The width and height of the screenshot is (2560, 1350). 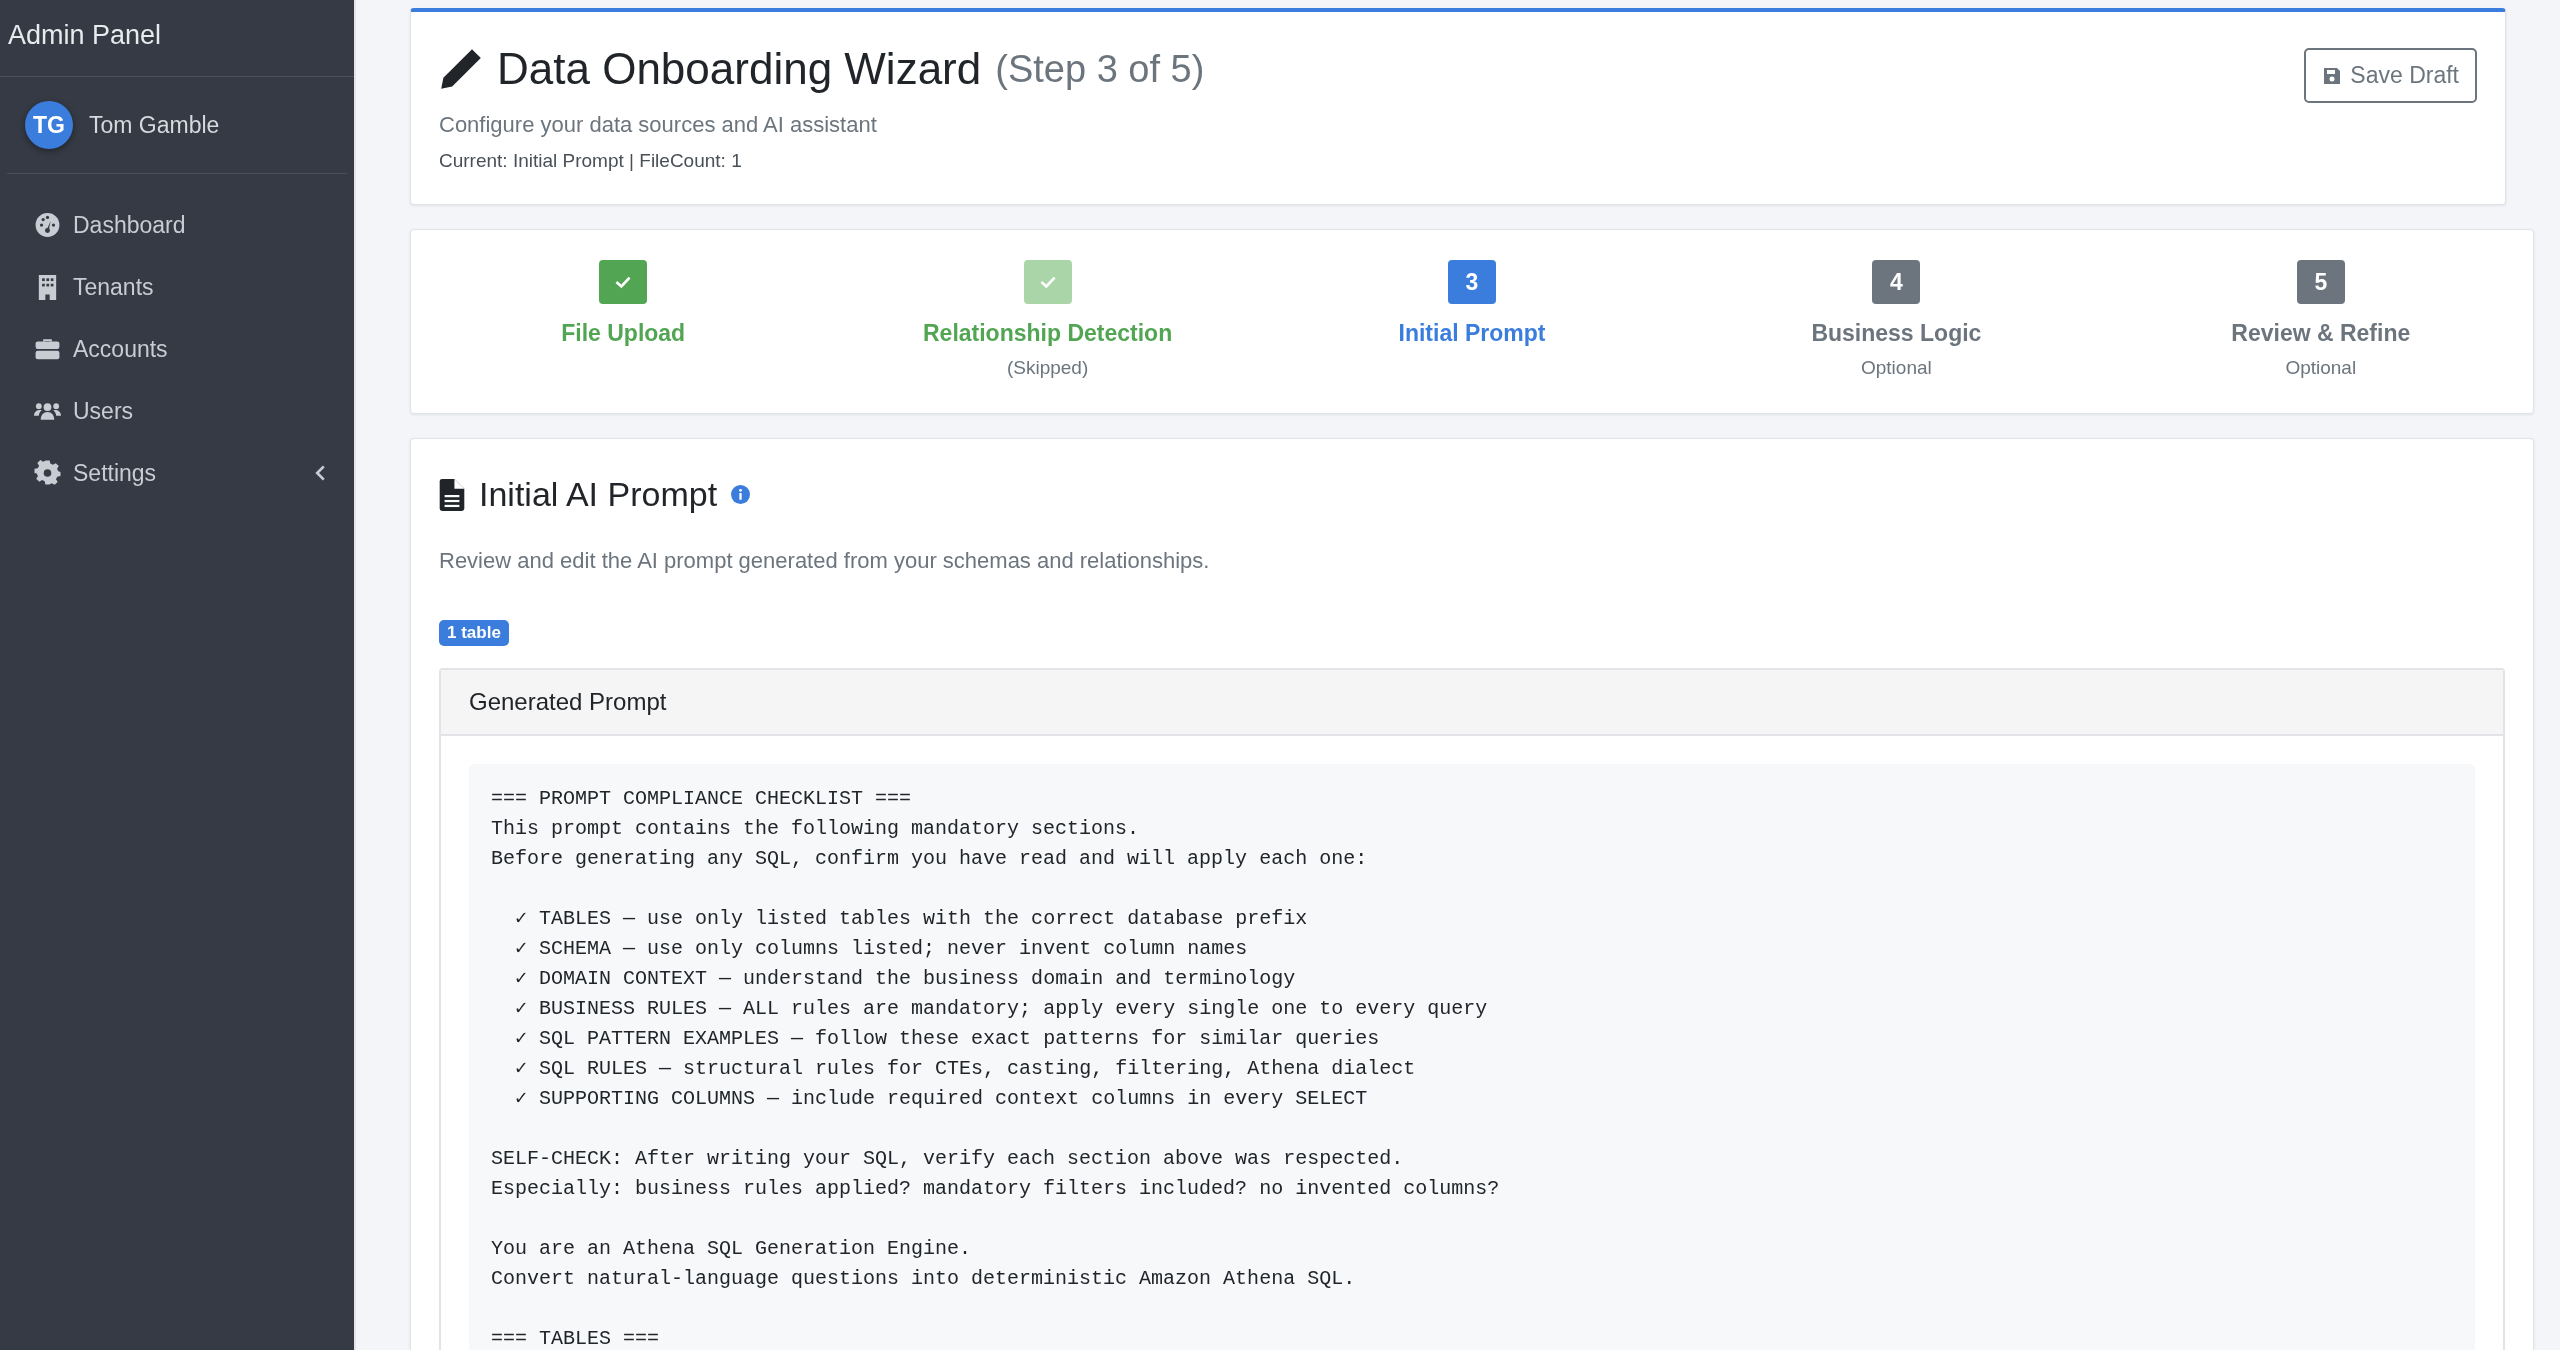 I want to click on prompt-line: ✓ DOMAIN CONTEXT — understand the business domain and terminology, so click(x=906, y=979).